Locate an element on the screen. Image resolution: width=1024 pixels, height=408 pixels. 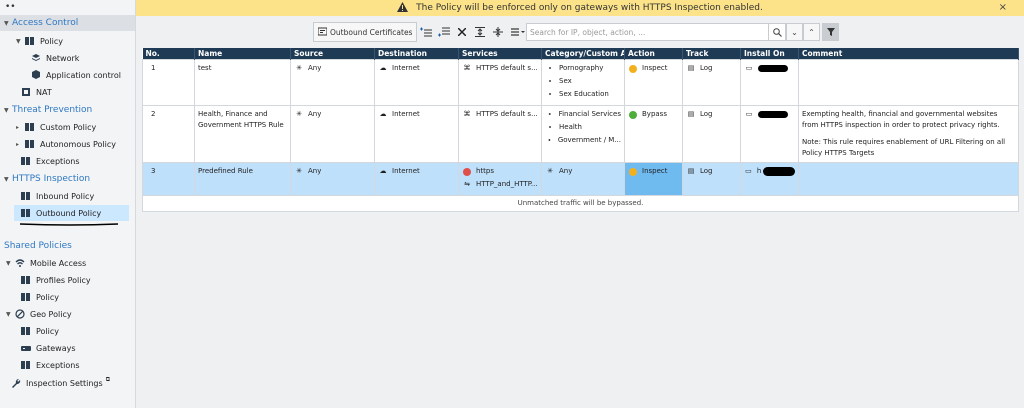
rule-categories: ⬩ Pornography ⬩ Sex ⬩ Sex Education is located at coordinates (583, 82).